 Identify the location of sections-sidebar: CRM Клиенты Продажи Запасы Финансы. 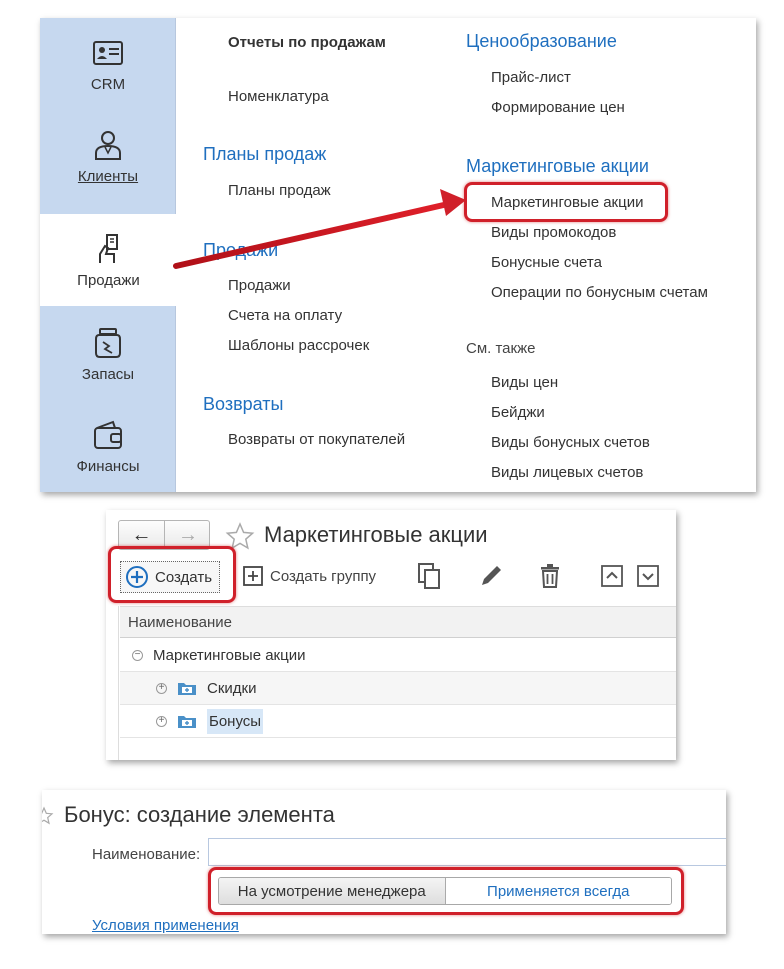
(108, 255).